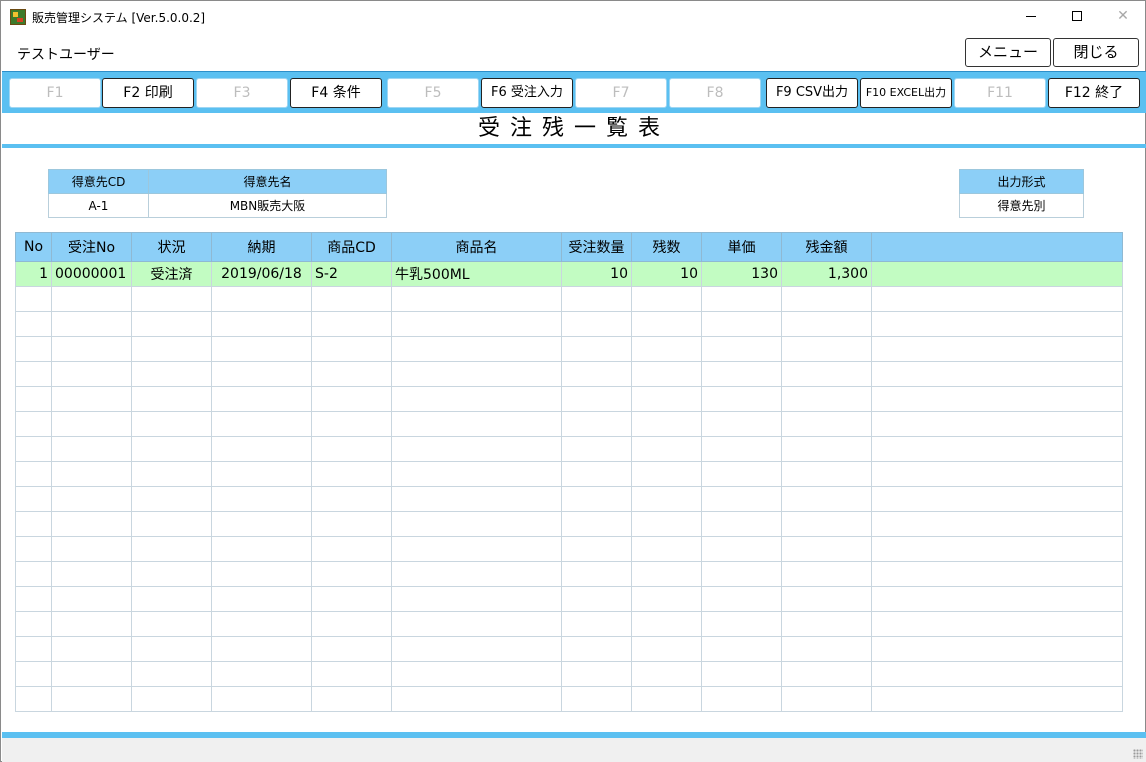 Image resolution: width=1146 pixels, height=762 pixels. What do you see at coordinates (261, 274) in the screenshot?
I see `cell-due-date: 2019/06/18` at bounding box center [261, 274].